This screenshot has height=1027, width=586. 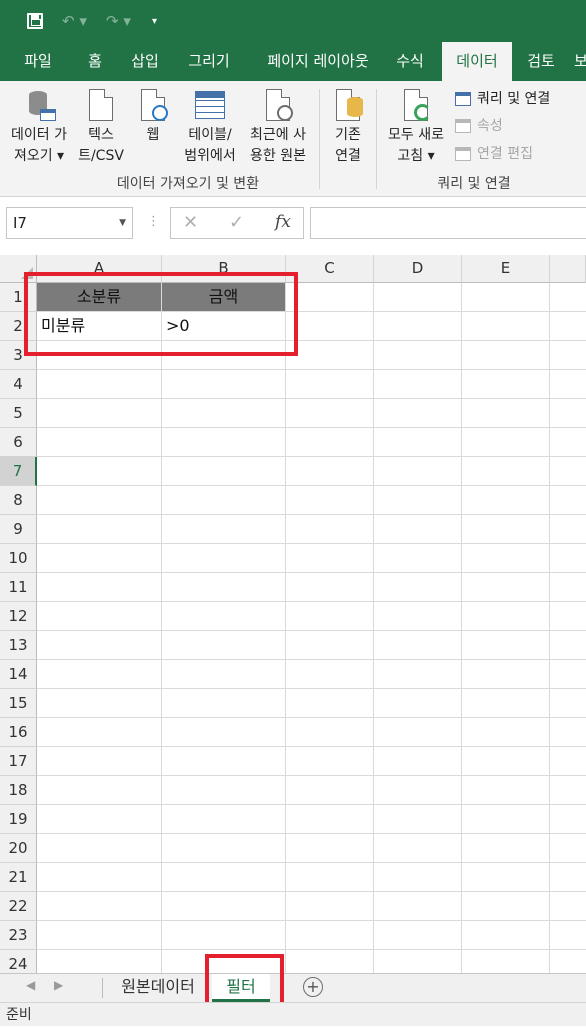 I want to click on tab-formulas: 수식, so click(x=410, y=61).